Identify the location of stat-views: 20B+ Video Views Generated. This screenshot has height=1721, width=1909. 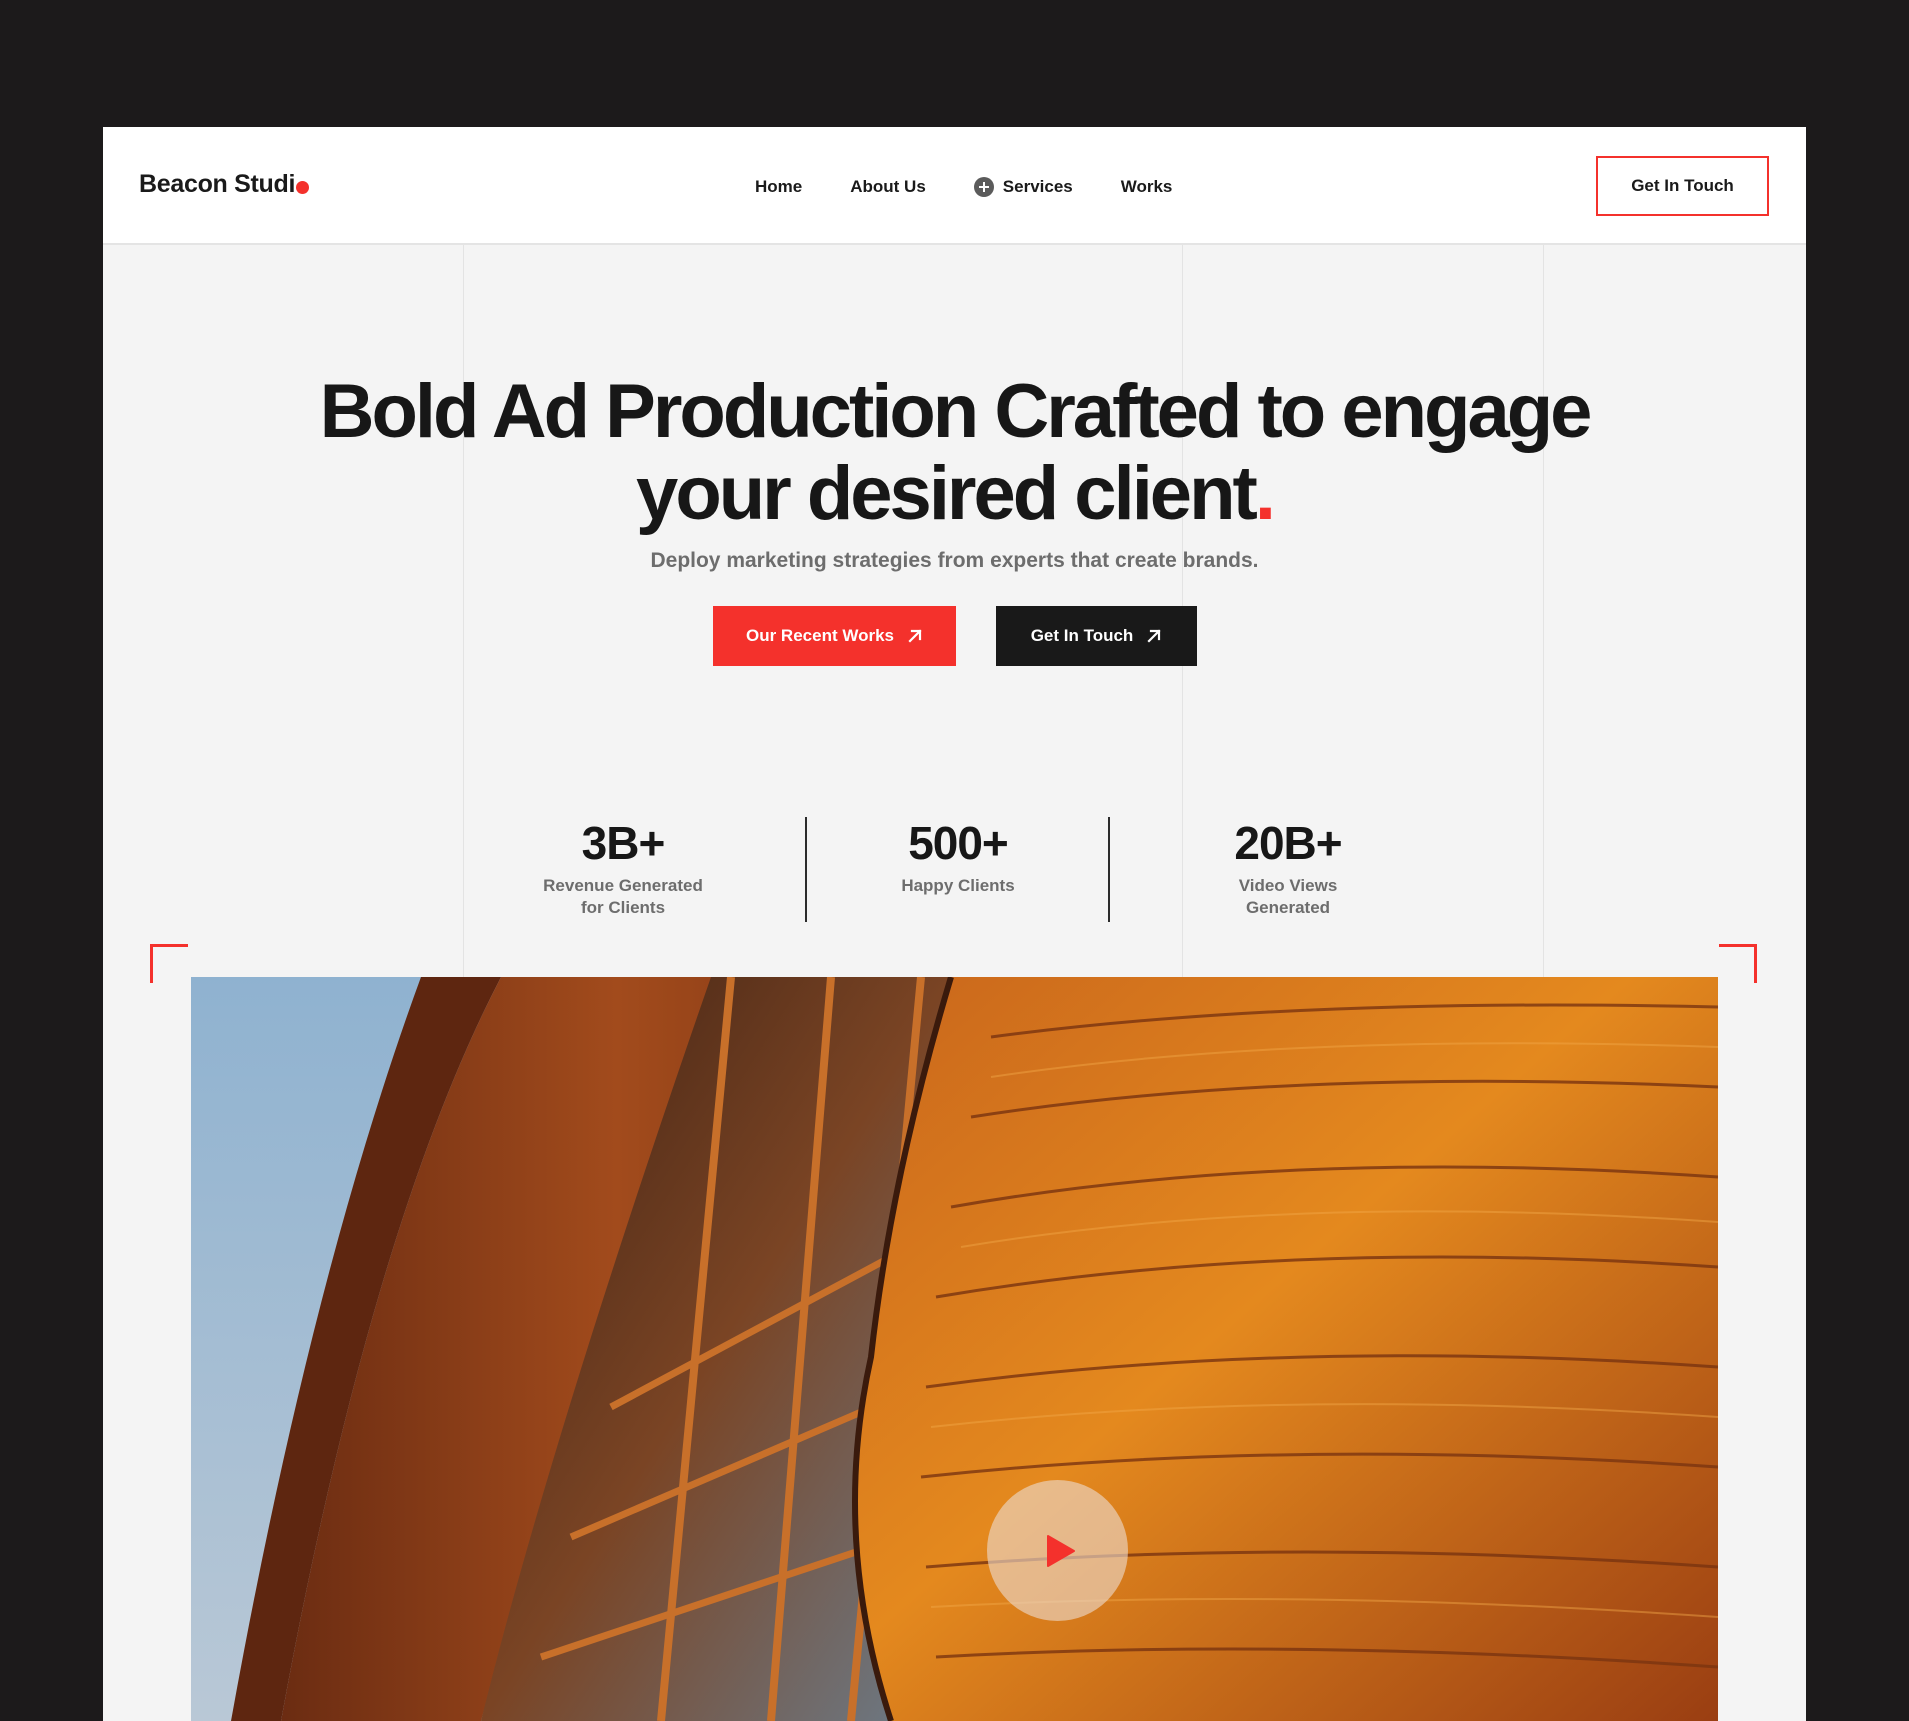
(1288, 868).